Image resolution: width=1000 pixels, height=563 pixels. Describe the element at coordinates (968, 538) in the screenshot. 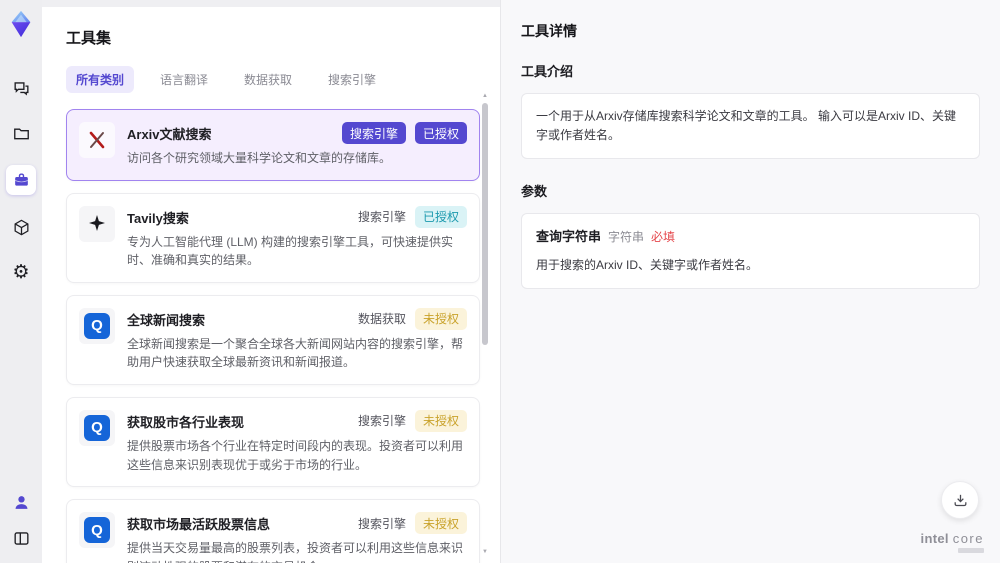

I see `core-wordmark: core` at that location.